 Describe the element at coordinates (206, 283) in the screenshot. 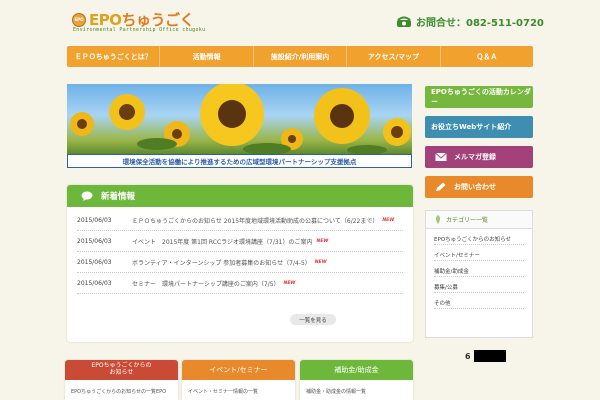

I see `news-link: セミナー 環境パートナーシップ講座のご案内（7/5）` at that location.